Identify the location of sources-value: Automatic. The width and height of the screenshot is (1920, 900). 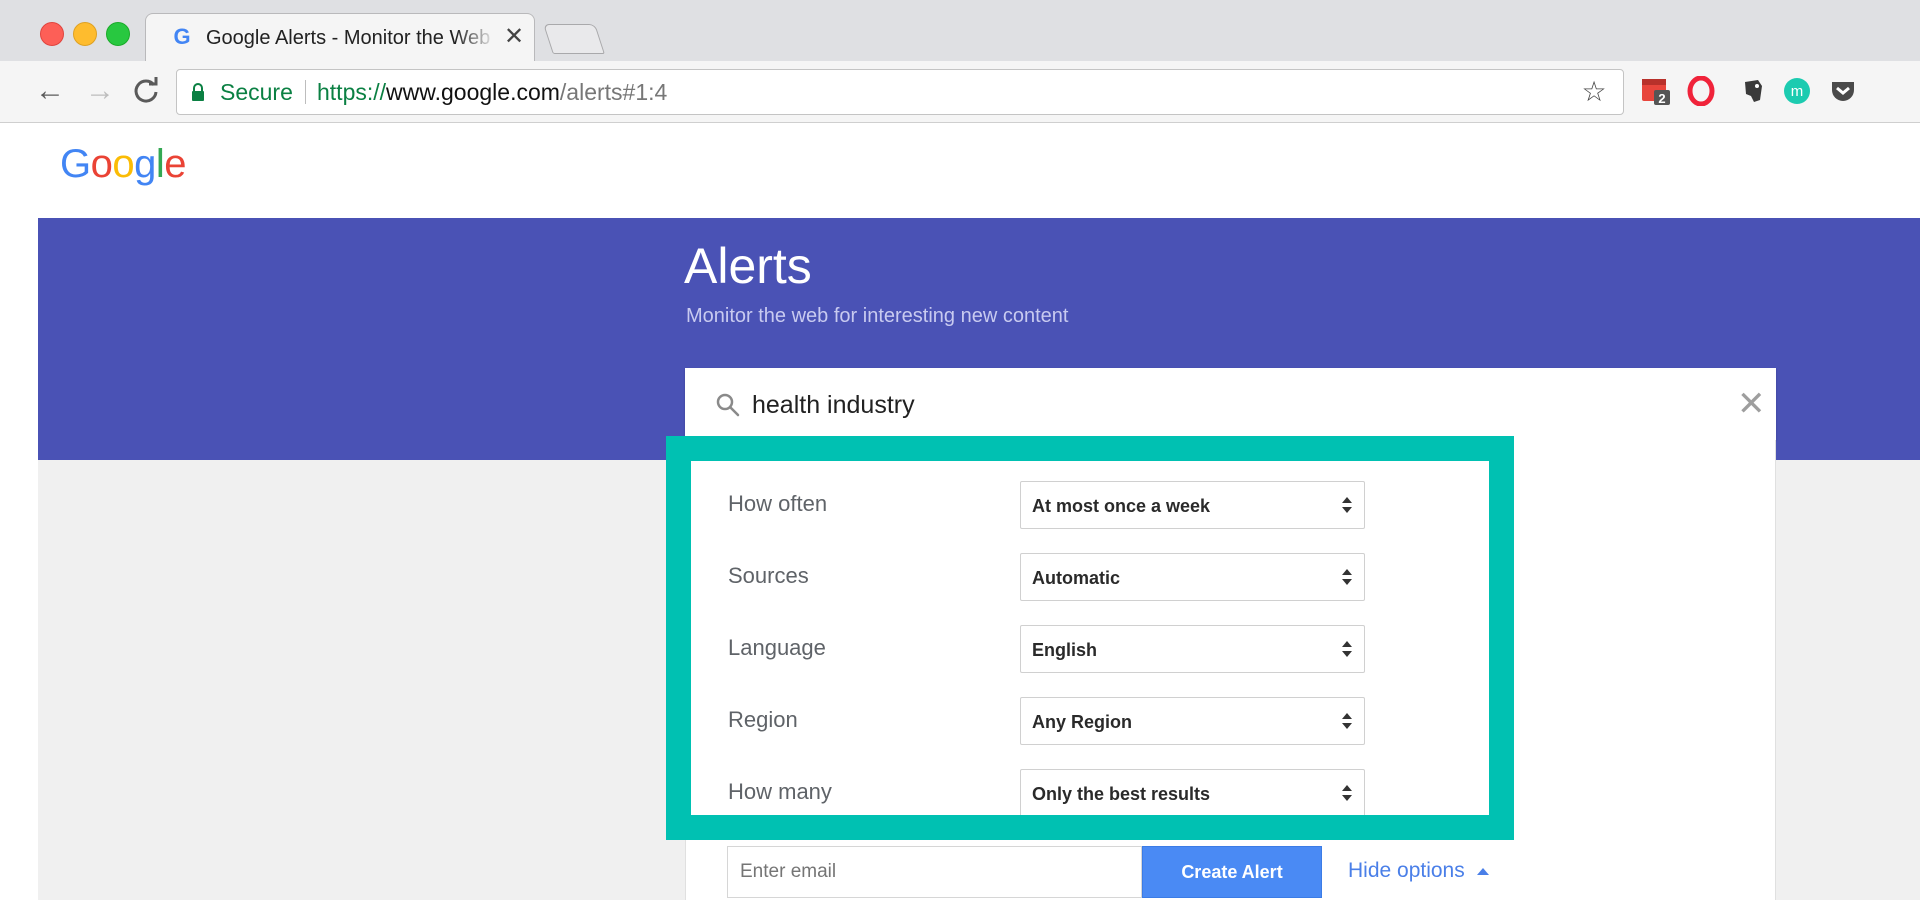
(1076, 578).